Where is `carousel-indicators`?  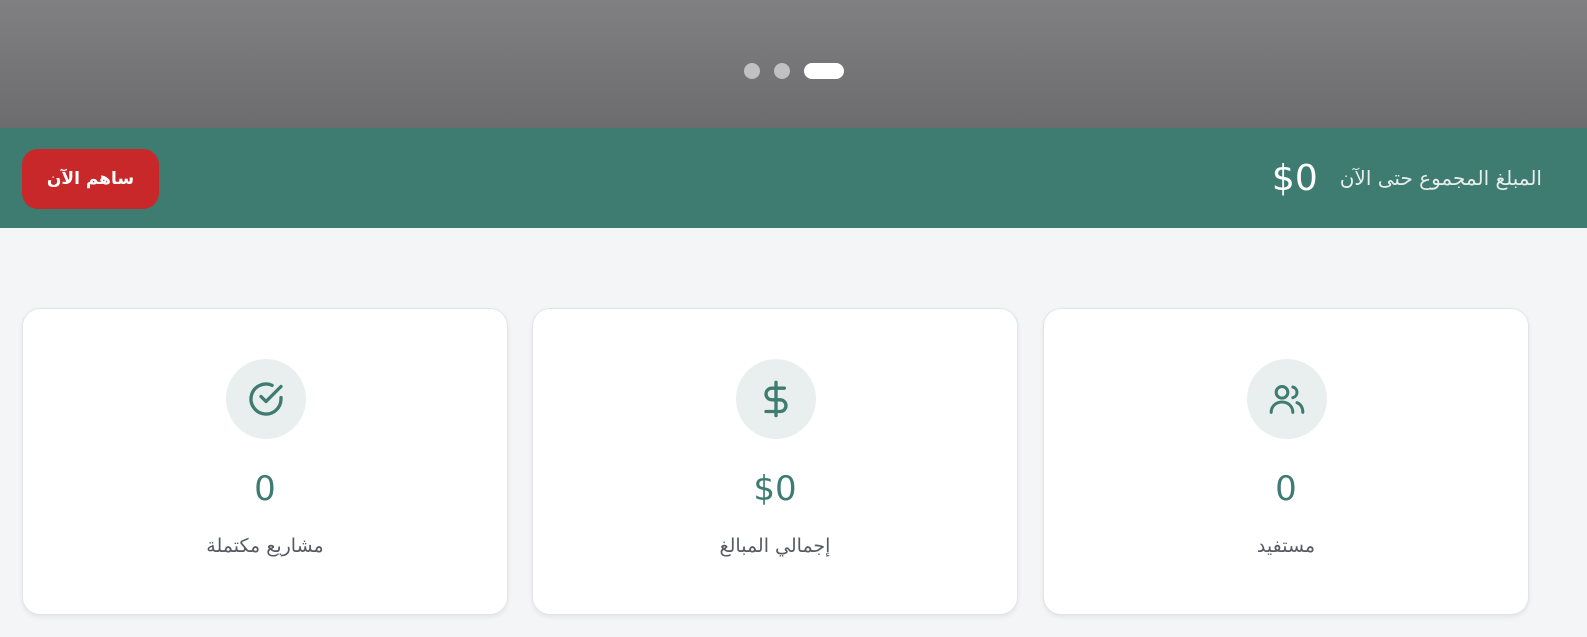 carousel-indicators is located at coordinates (793, 71).